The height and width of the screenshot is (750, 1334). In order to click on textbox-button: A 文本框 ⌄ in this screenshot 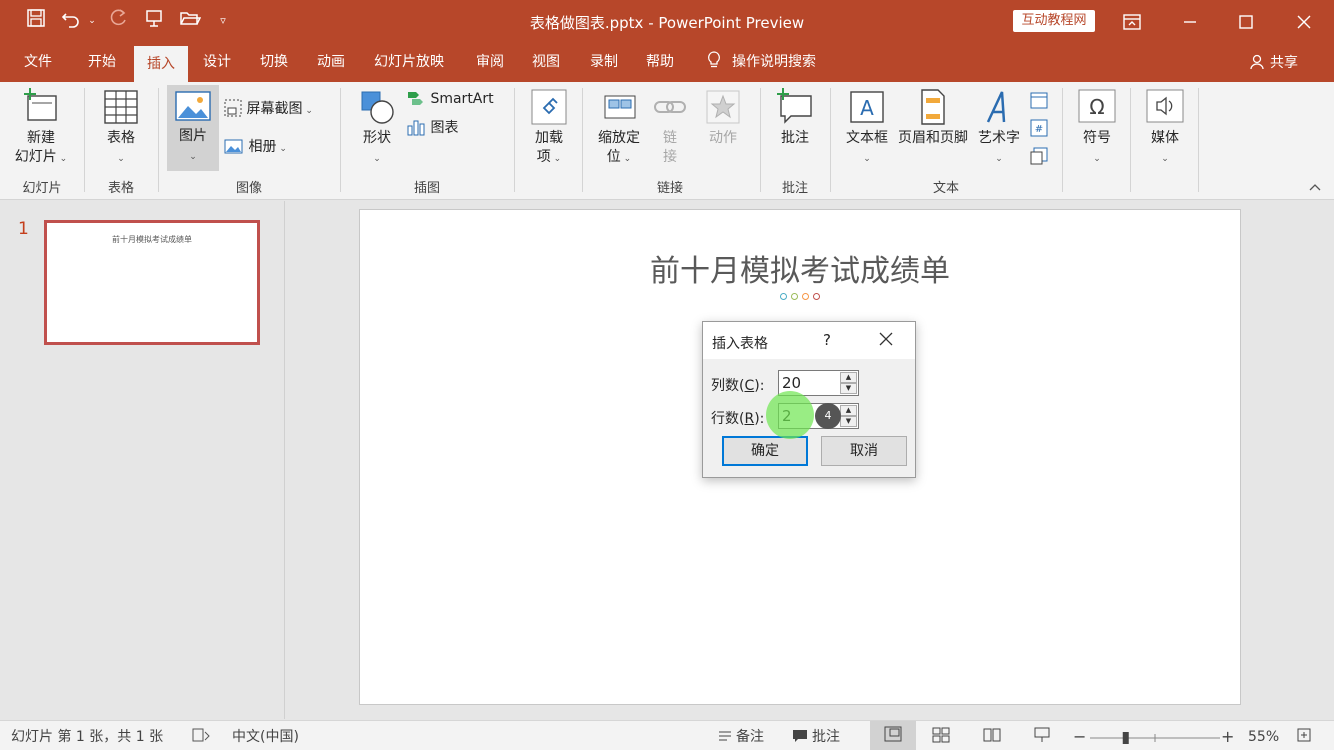, I will do `click(867, 128)`.